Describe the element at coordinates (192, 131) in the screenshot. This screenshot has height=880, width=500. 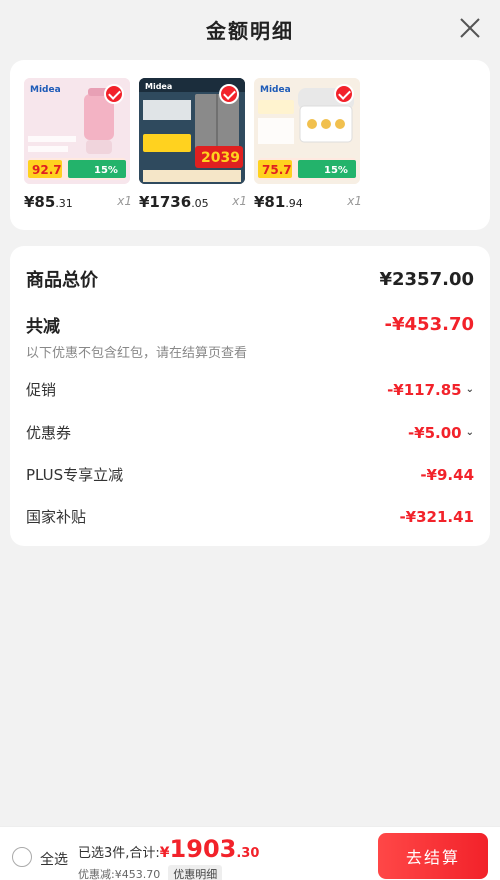
I see `product-thumbnail: Midea 2039` at that location.